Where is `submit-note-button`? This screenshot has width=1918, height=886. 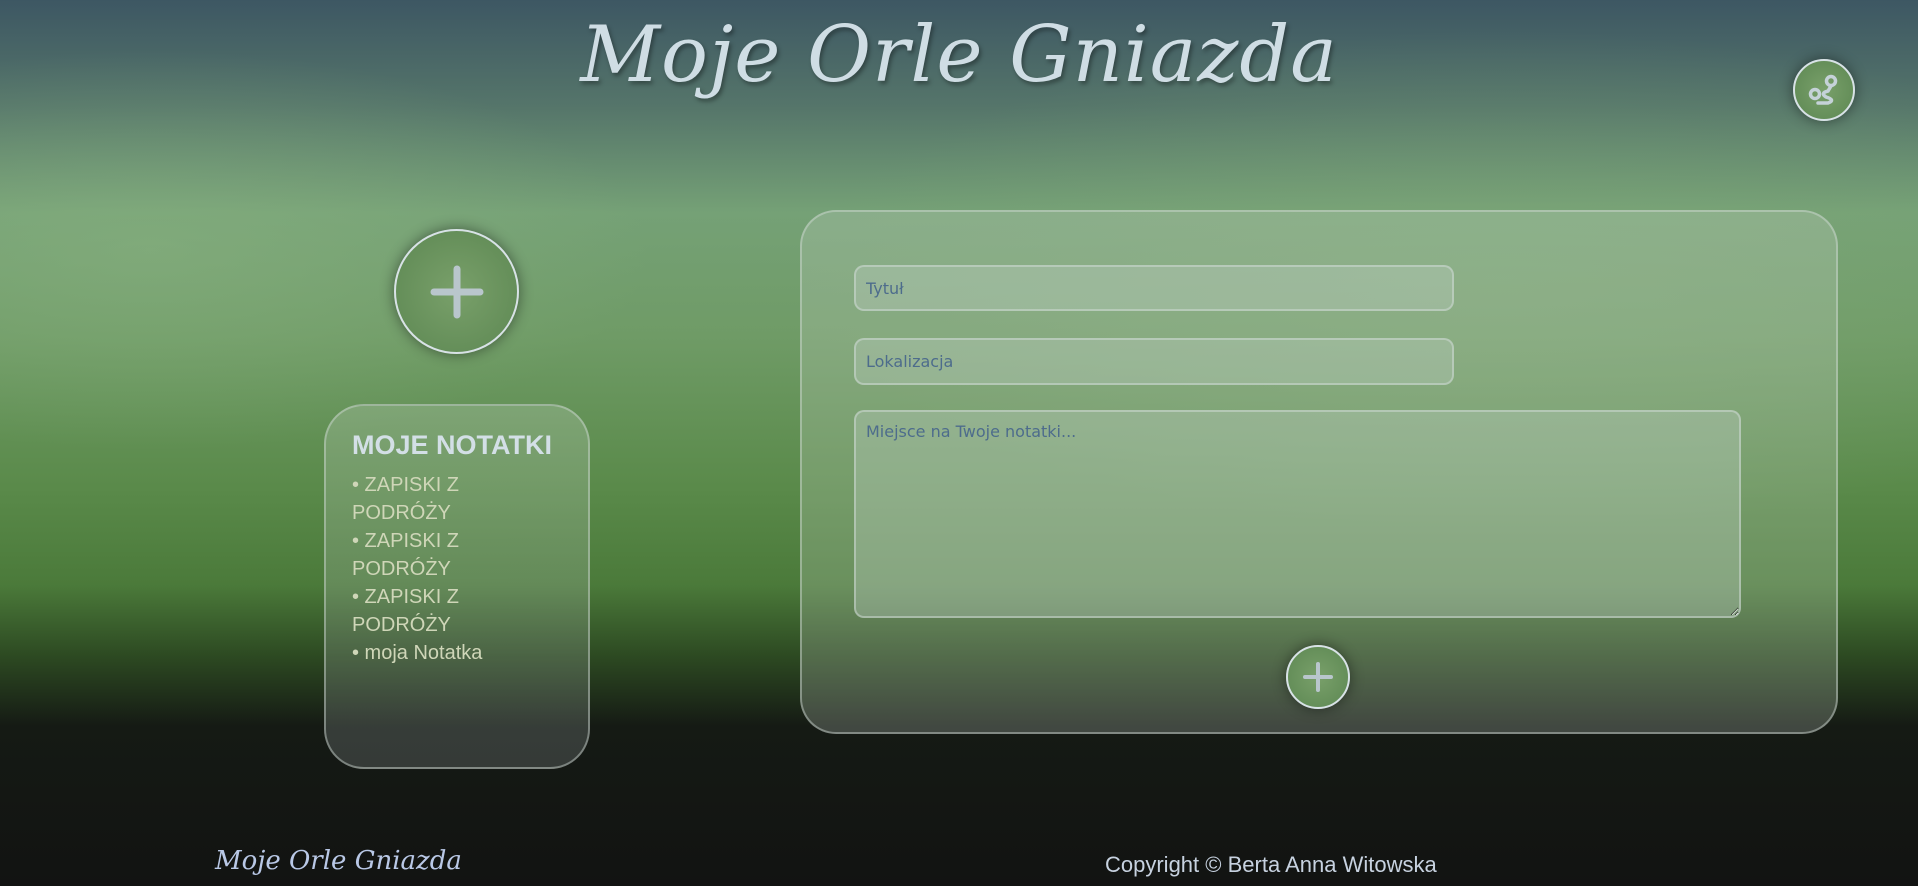
submit-note-button is located at coordinates (1318, 677).